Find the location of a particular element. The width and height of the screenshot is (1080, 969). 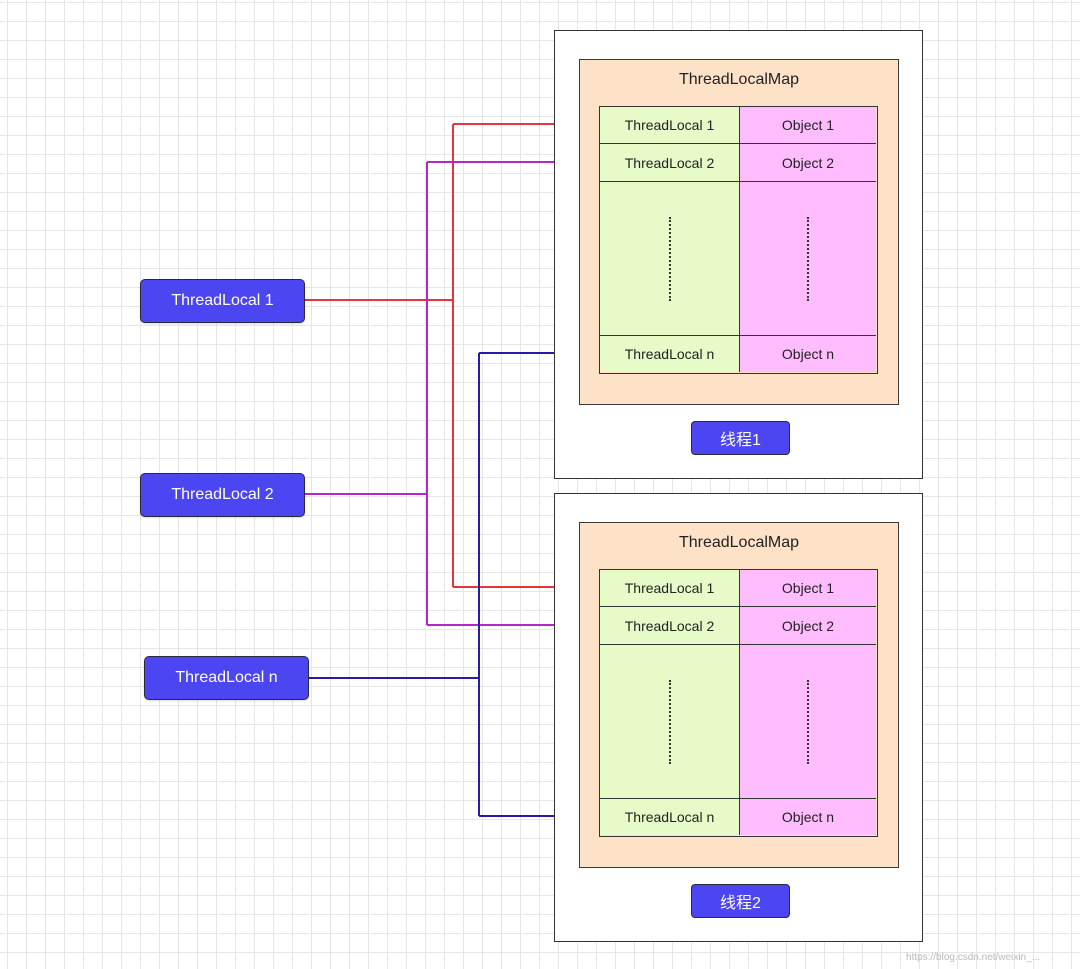

thread-2-label: 线程2 is located at coordinates (740, 901).